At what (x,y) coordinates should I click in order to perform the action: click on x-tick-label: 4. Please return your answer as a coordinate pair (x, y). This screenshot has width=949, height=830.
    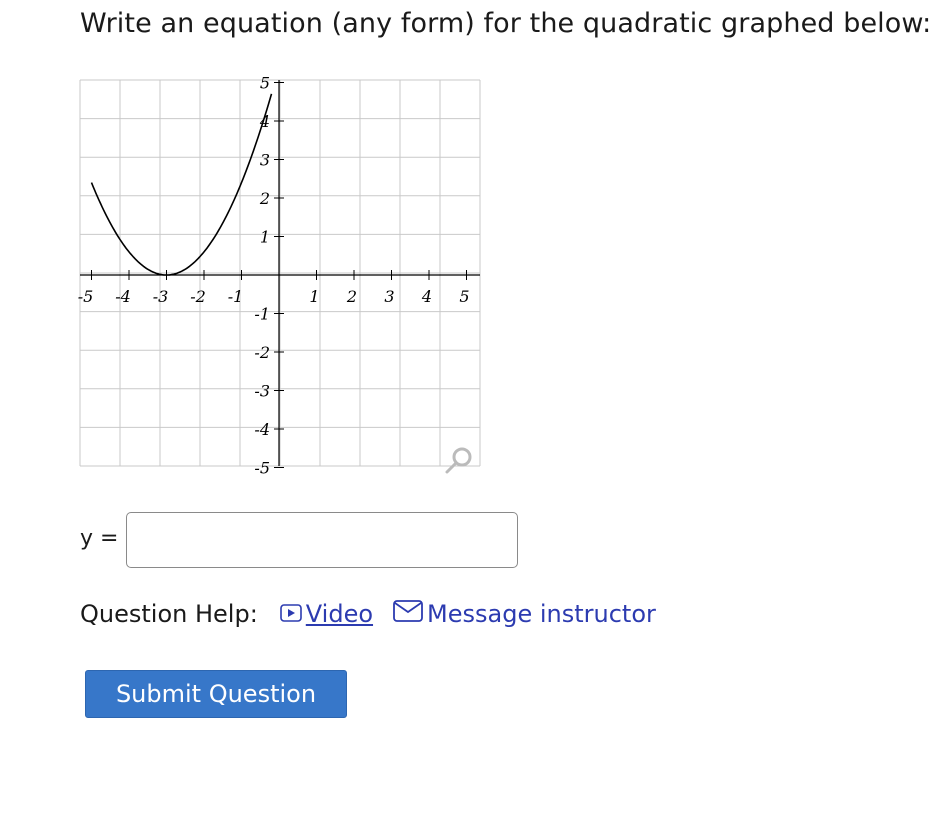
    Looking at the image, I should click on (426, 296).